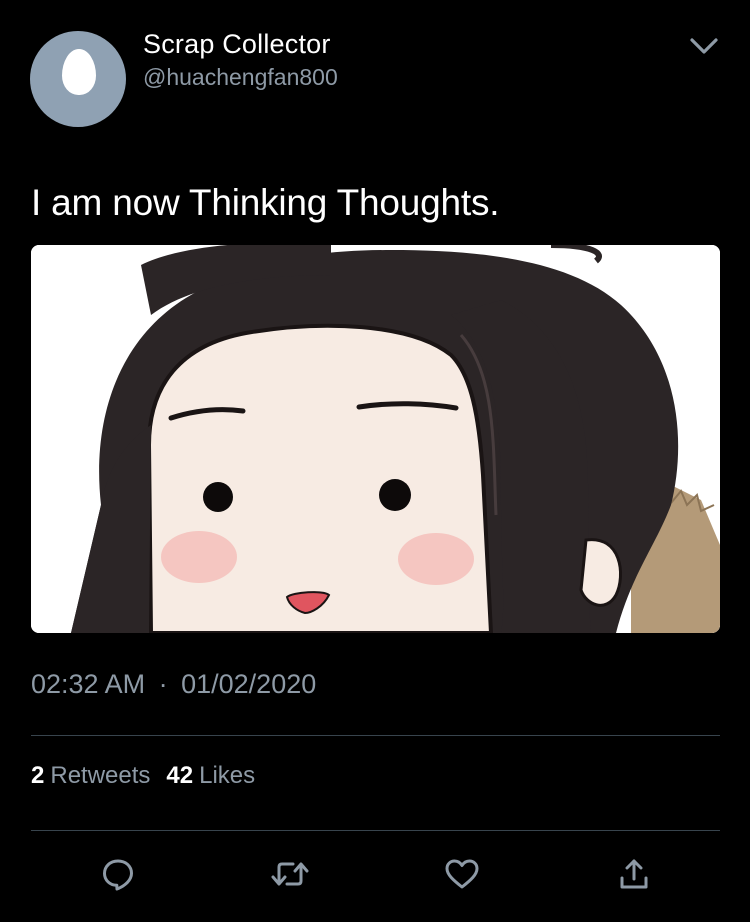 The height and width of the screenshot is (922, 750). I want to click on avatar, so click(78, 79).